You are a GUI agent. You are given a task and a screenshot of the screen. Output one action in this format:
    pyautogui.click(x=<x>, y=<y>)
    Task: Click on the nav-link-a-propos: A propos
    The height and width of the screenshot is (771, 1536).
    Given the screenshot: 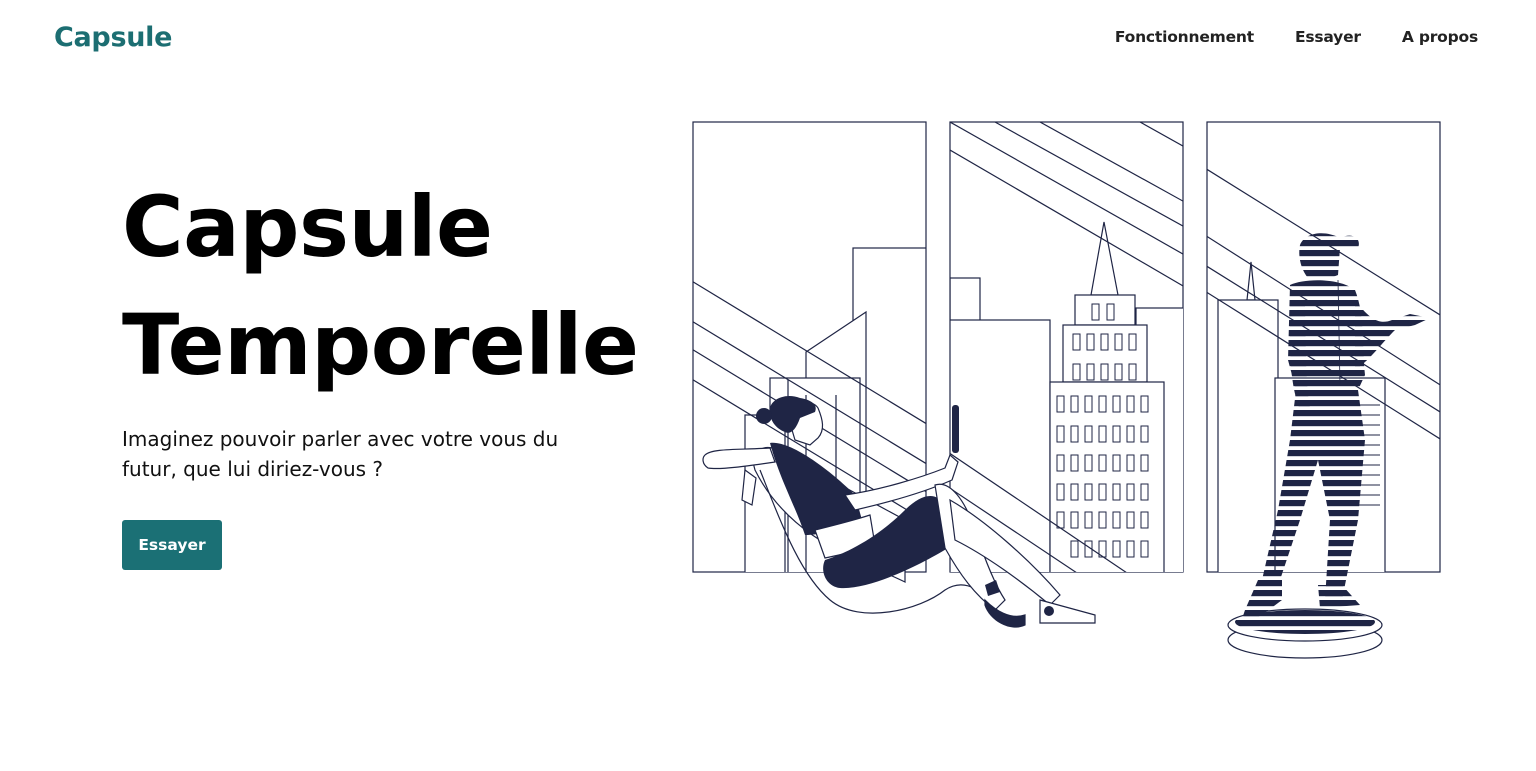 What is the action you would take?
    pyautogui.click(x=1440, y=37)
    